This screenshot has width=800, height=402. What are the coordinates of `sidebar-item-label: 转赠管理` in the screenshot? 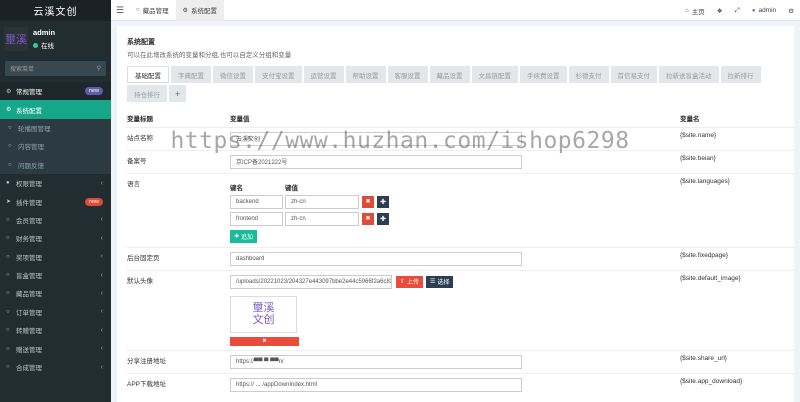 It's located at (29, 332).